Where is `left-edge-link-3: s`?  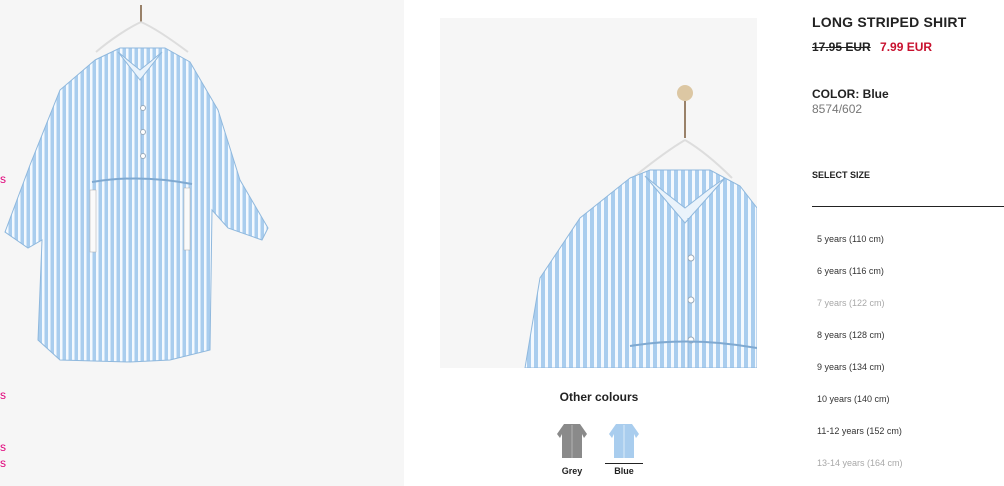 left-edge-link-3: s is located at coordinates (4, 447).